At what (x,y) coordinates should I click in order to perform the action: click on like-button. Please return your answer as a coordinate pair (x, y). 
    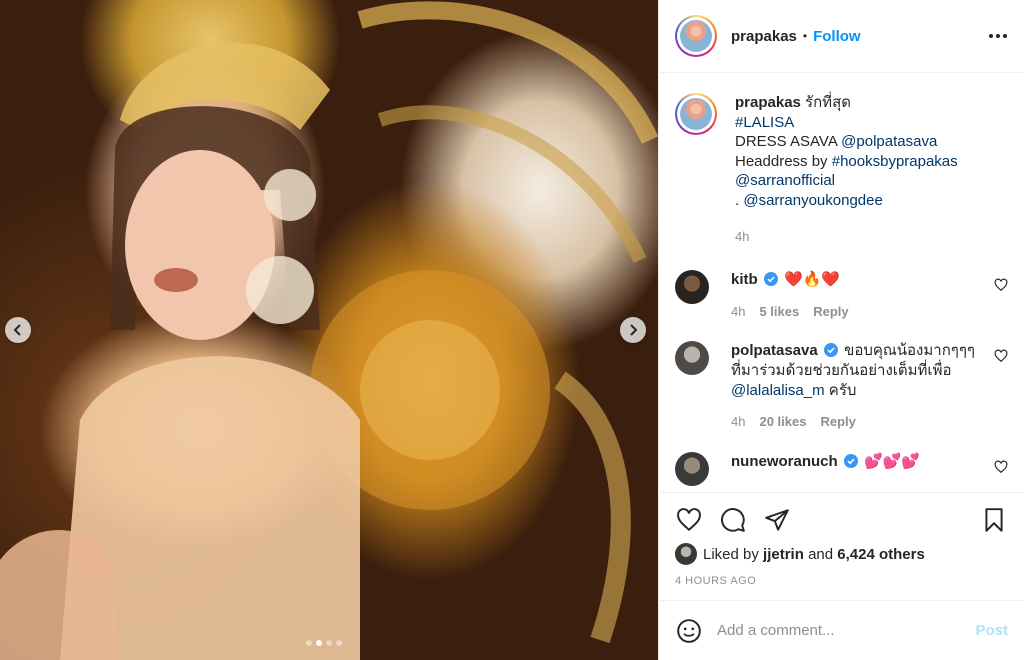
    Looking at the image, I should click on (689, 520).